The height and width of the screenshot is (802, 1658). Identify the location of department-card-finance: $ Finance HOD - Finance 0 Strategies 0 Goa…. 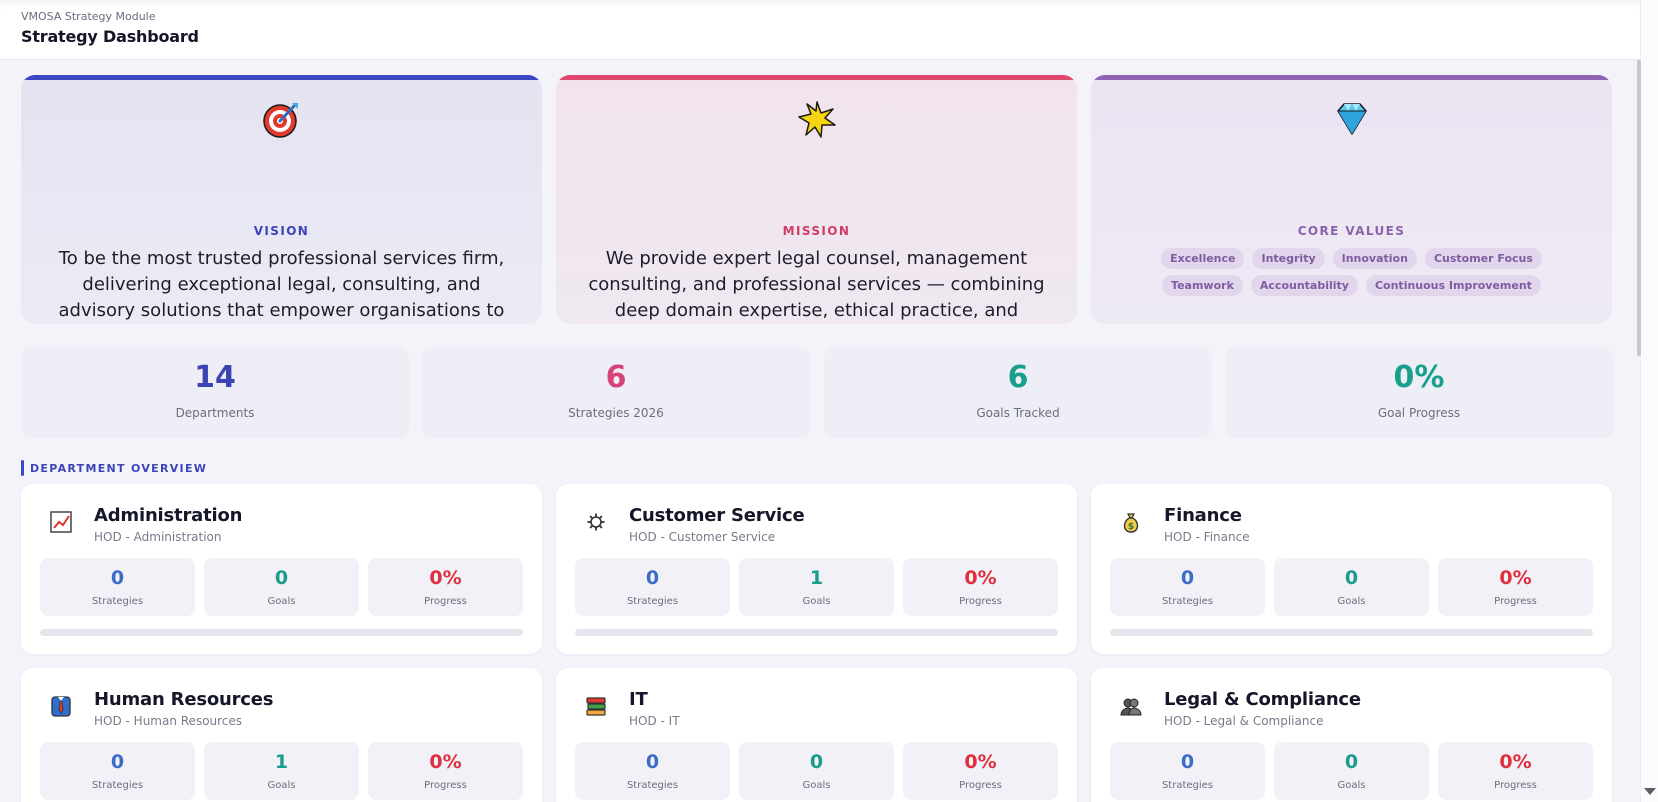
(1351, 569).